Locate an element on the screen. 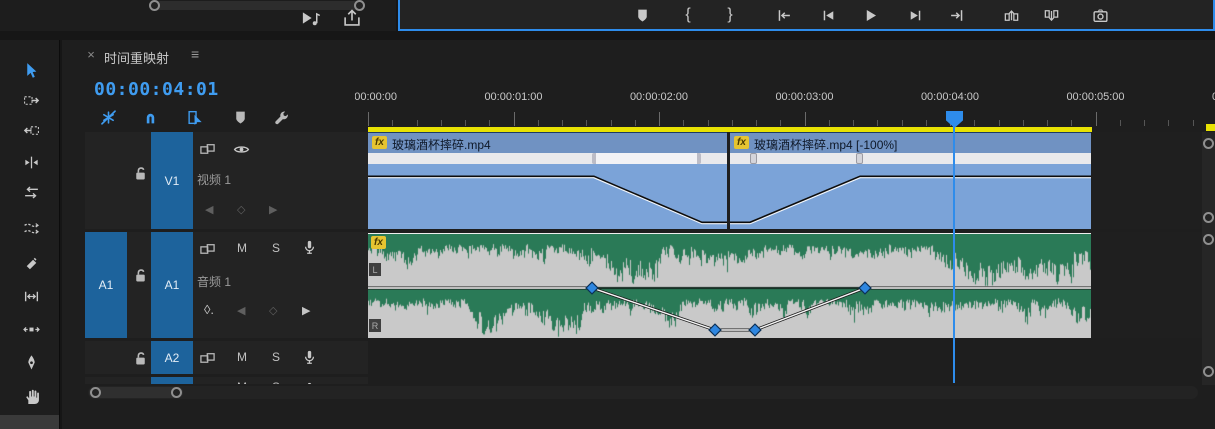 The width and height of the screenshot is (1215, 429). hand-tool is located at coordinates (31, 396).